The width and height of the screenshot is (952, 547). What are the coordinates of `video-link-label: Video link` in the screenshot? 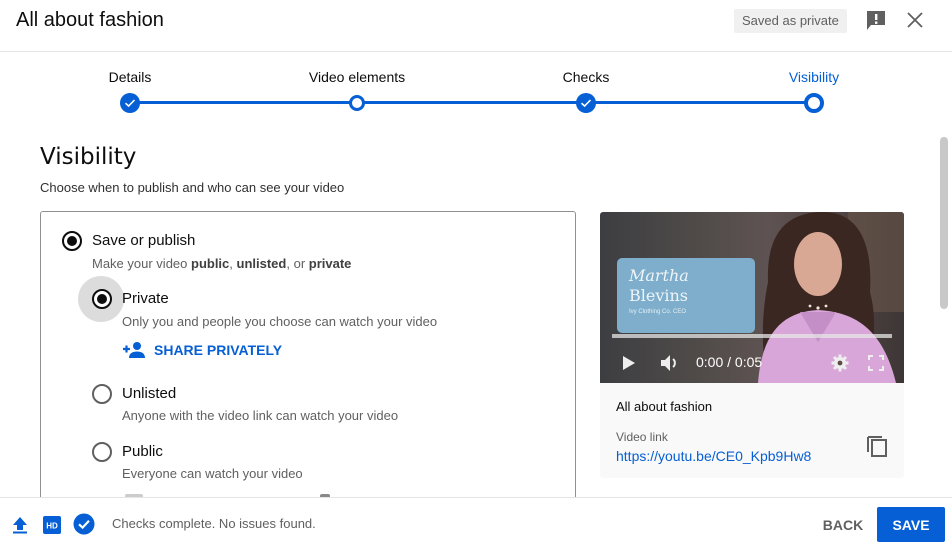 It's located at (642, 437).